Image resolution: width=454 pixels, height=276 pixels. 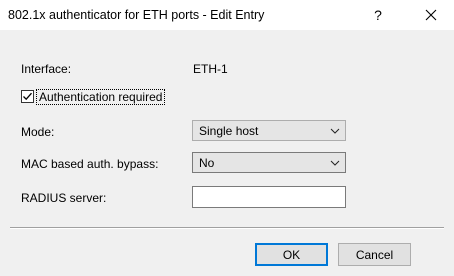 I want to click on cancel-button: Cancel, so click(x=374, y=254).